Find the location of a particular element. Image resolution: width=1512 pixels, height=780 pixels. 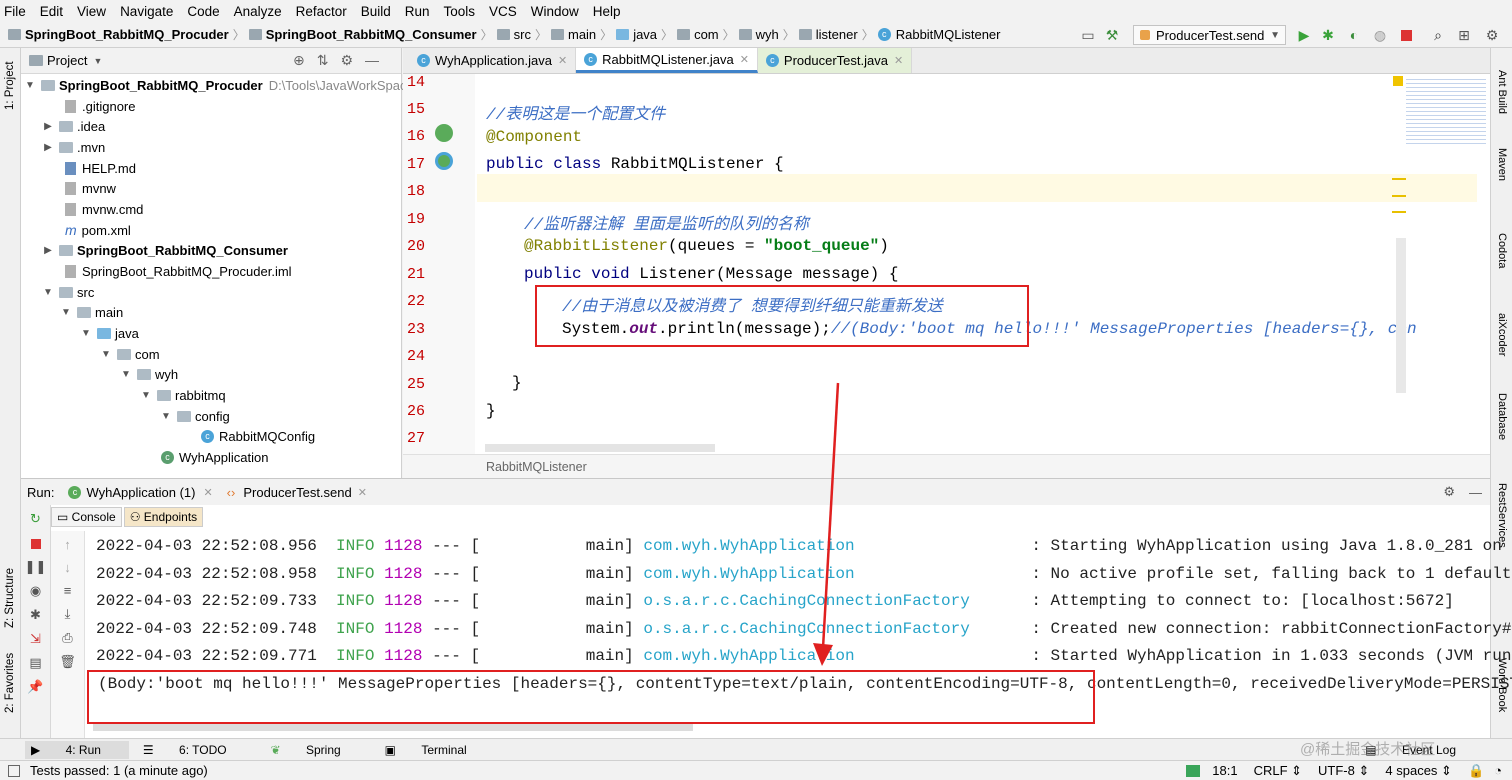

tree-item: ▼ src is located at coordinates (68, 292).